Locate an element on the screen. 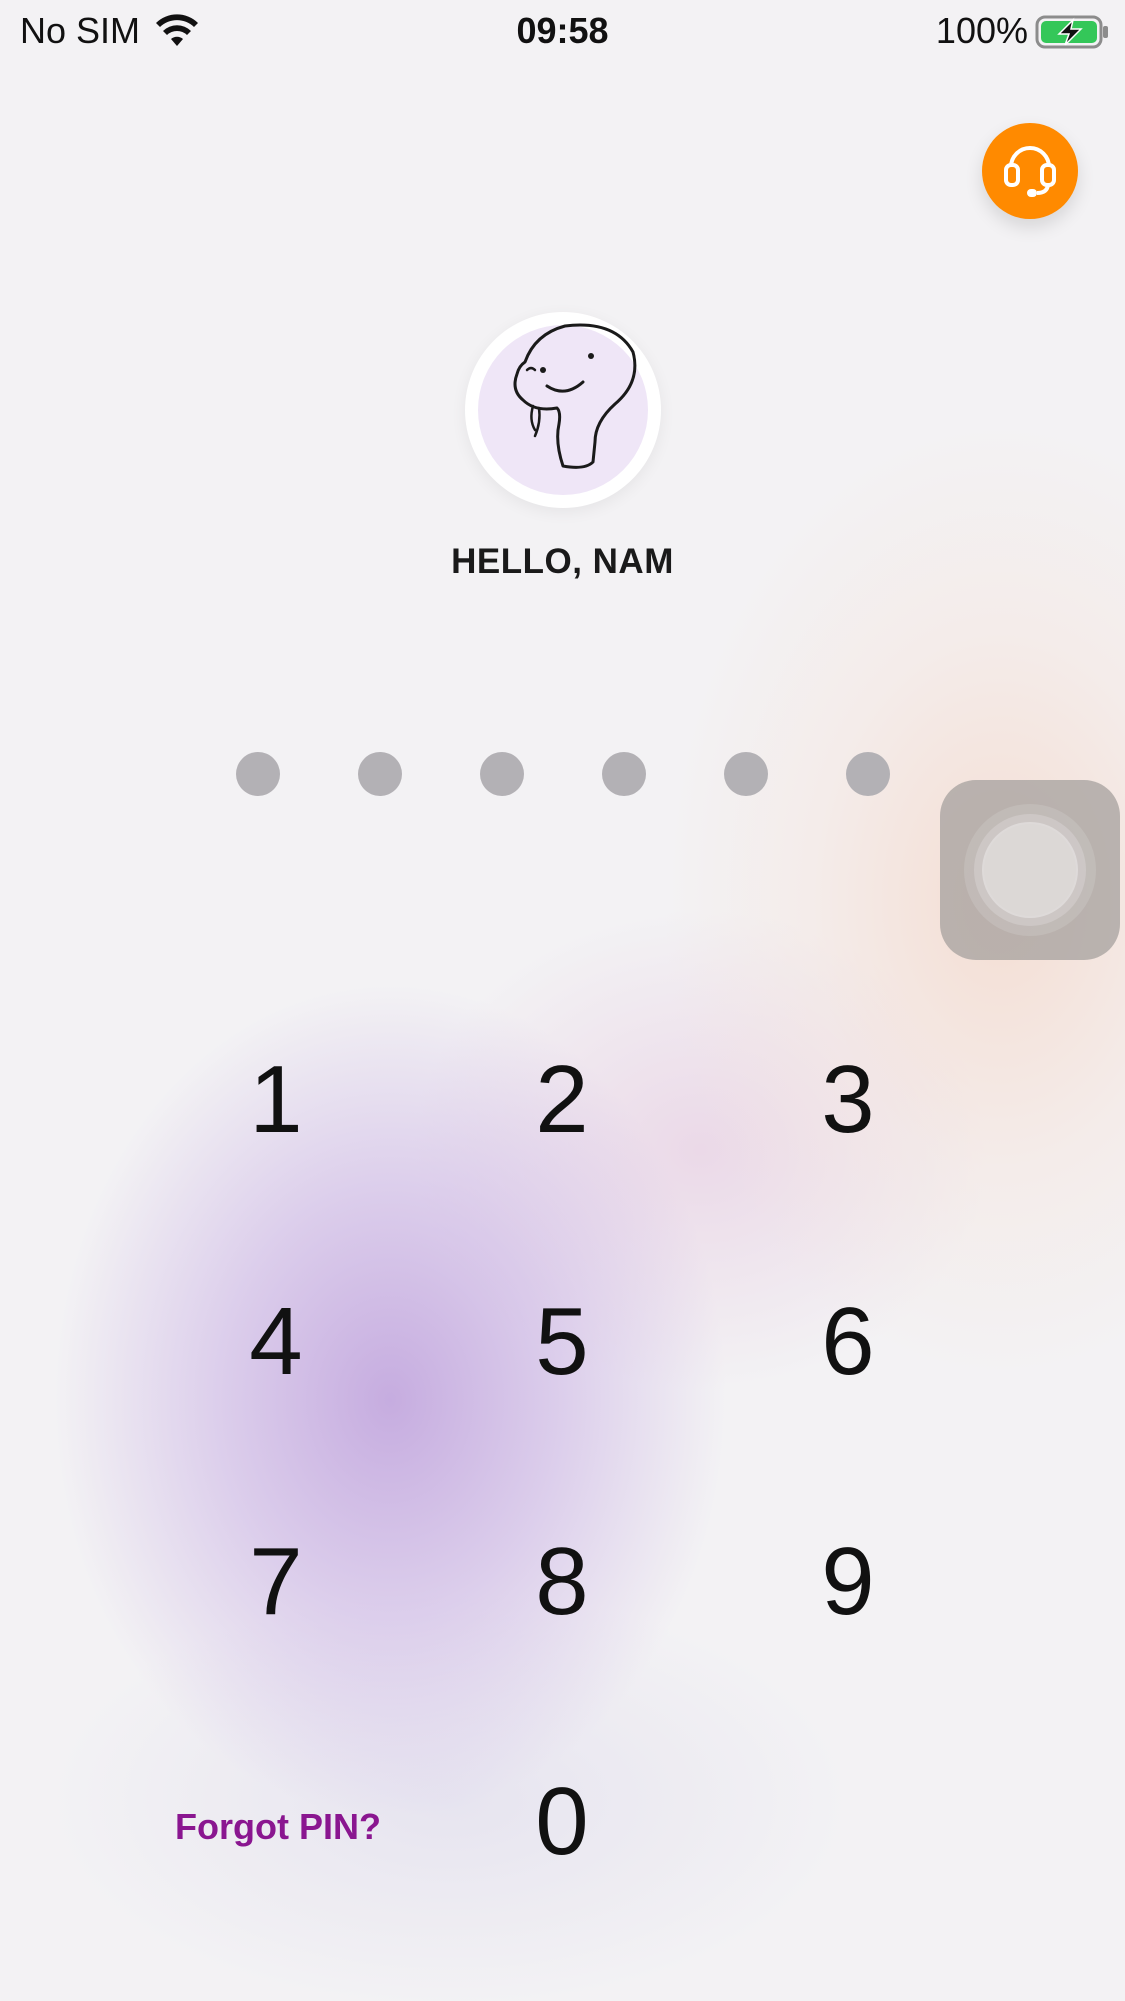 The width and height of the screenshot is (1125, 2001). key-3: 3 is located at coordinates (848, 1100).